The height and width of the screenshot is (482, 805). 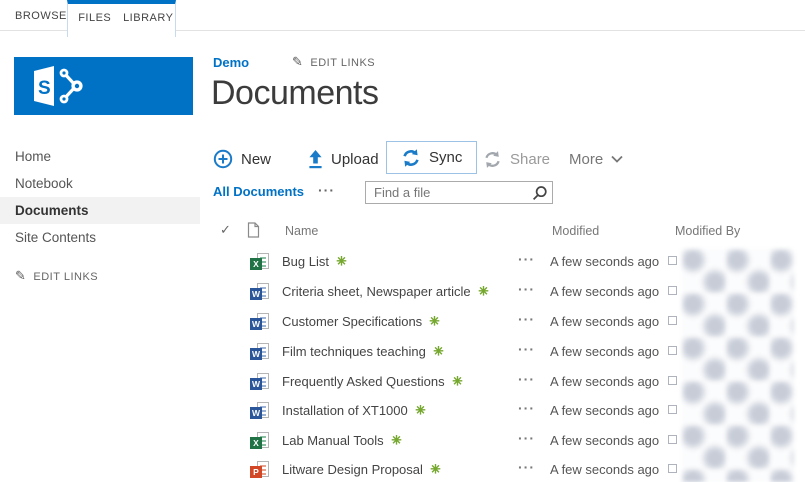 I want to click on sidebar-item-notebook: Notebook, so click(x=100, y=183).